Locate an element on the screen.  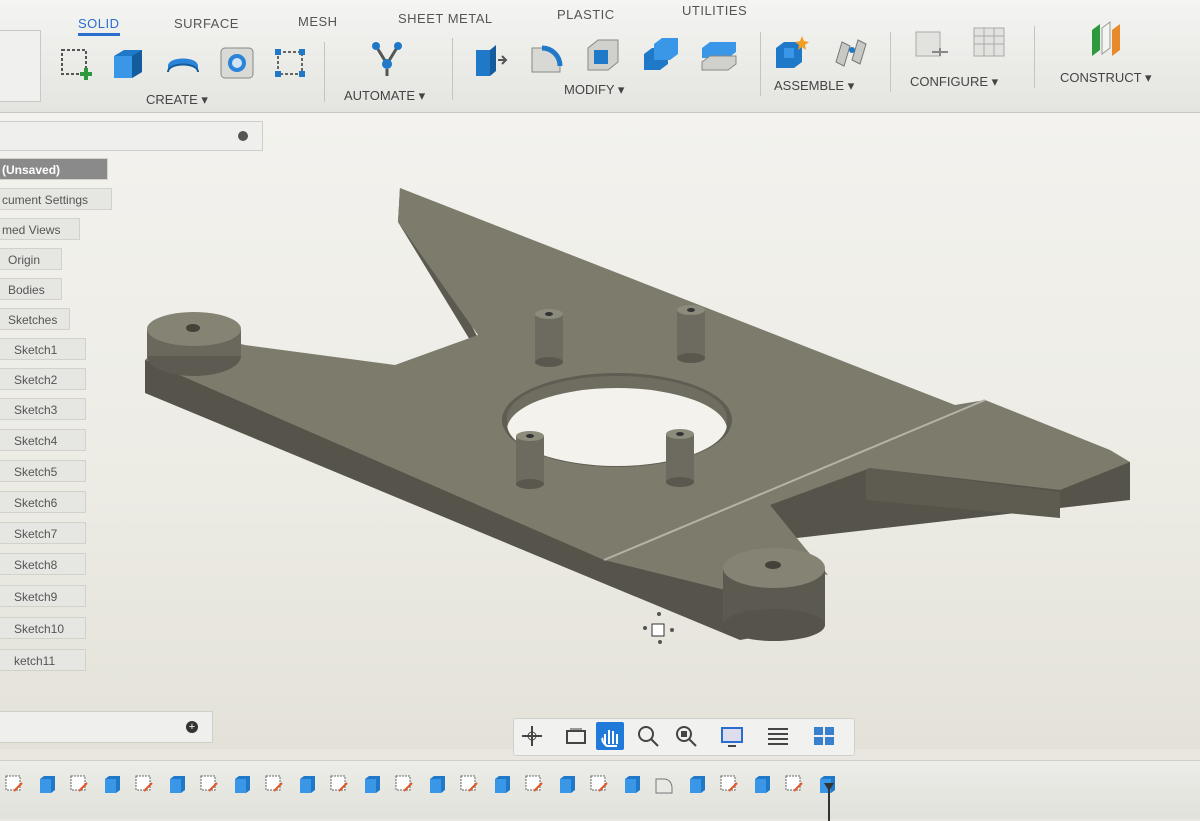
fillet-icon is located at coordinates (547, 57).